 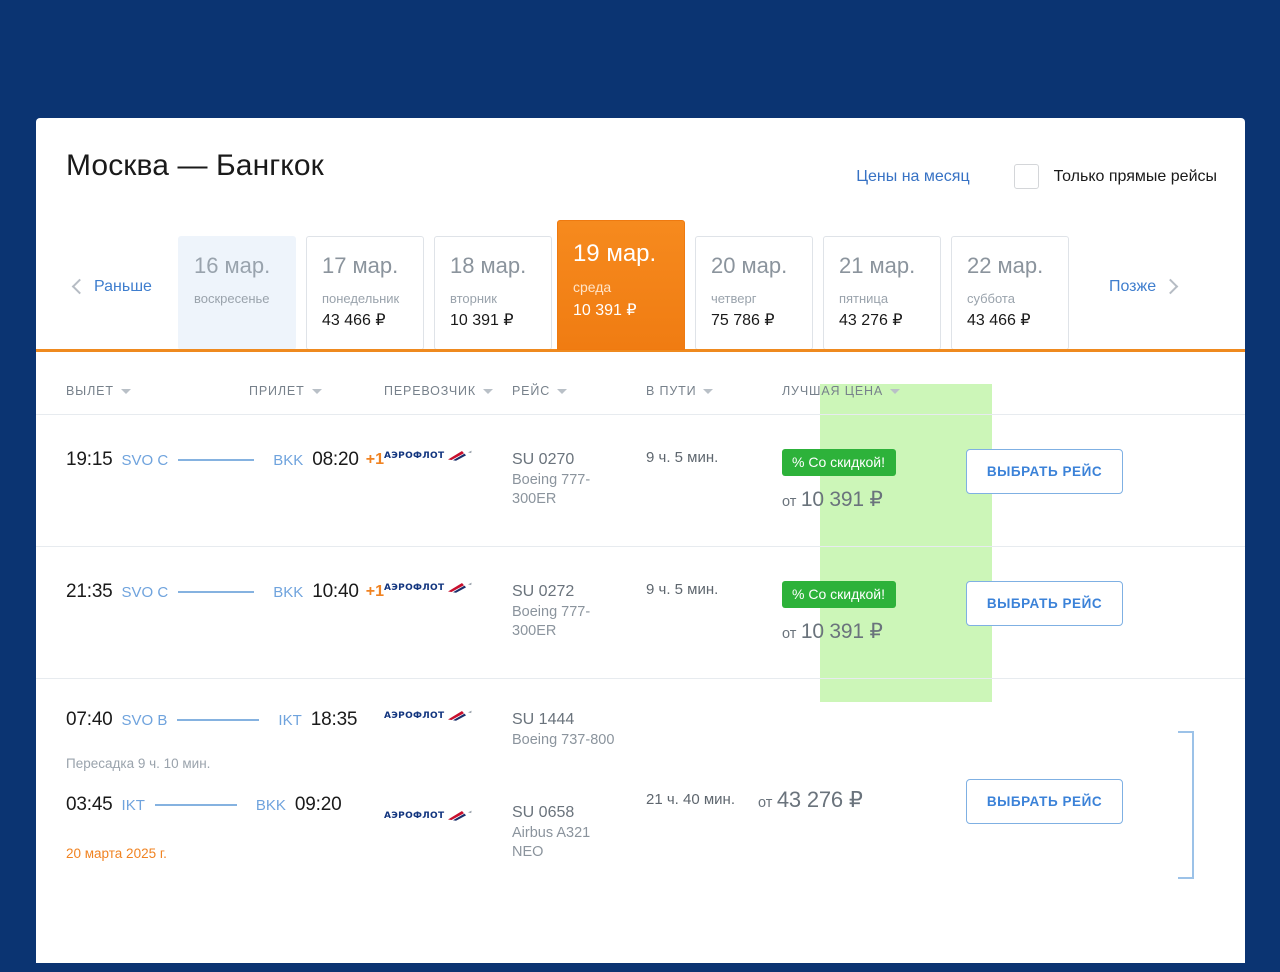 I want to click on date-tab-21-mar: 21 мар. пятница 43 276 ₽, so click(x=881, y=293).